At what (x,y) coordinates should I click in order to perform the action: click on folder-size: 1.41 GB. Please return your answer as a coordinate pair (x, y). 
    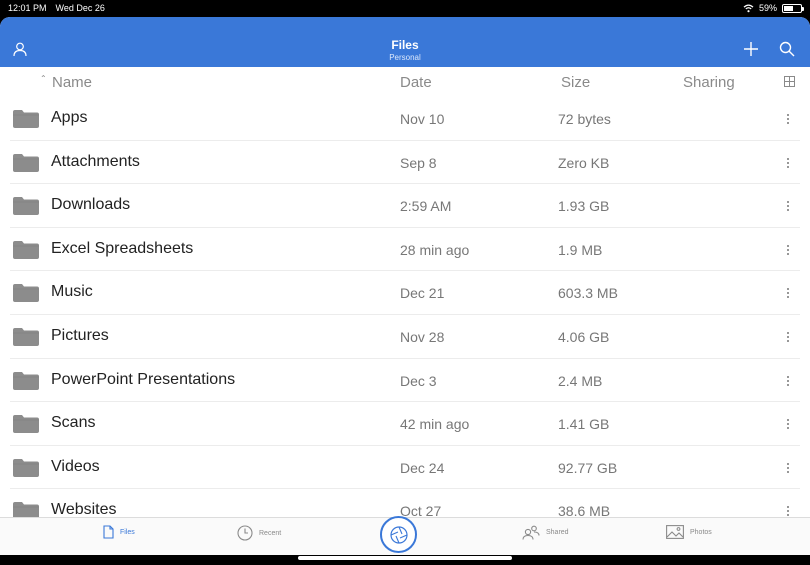
    Looking at the image, I should click on (584, 424).